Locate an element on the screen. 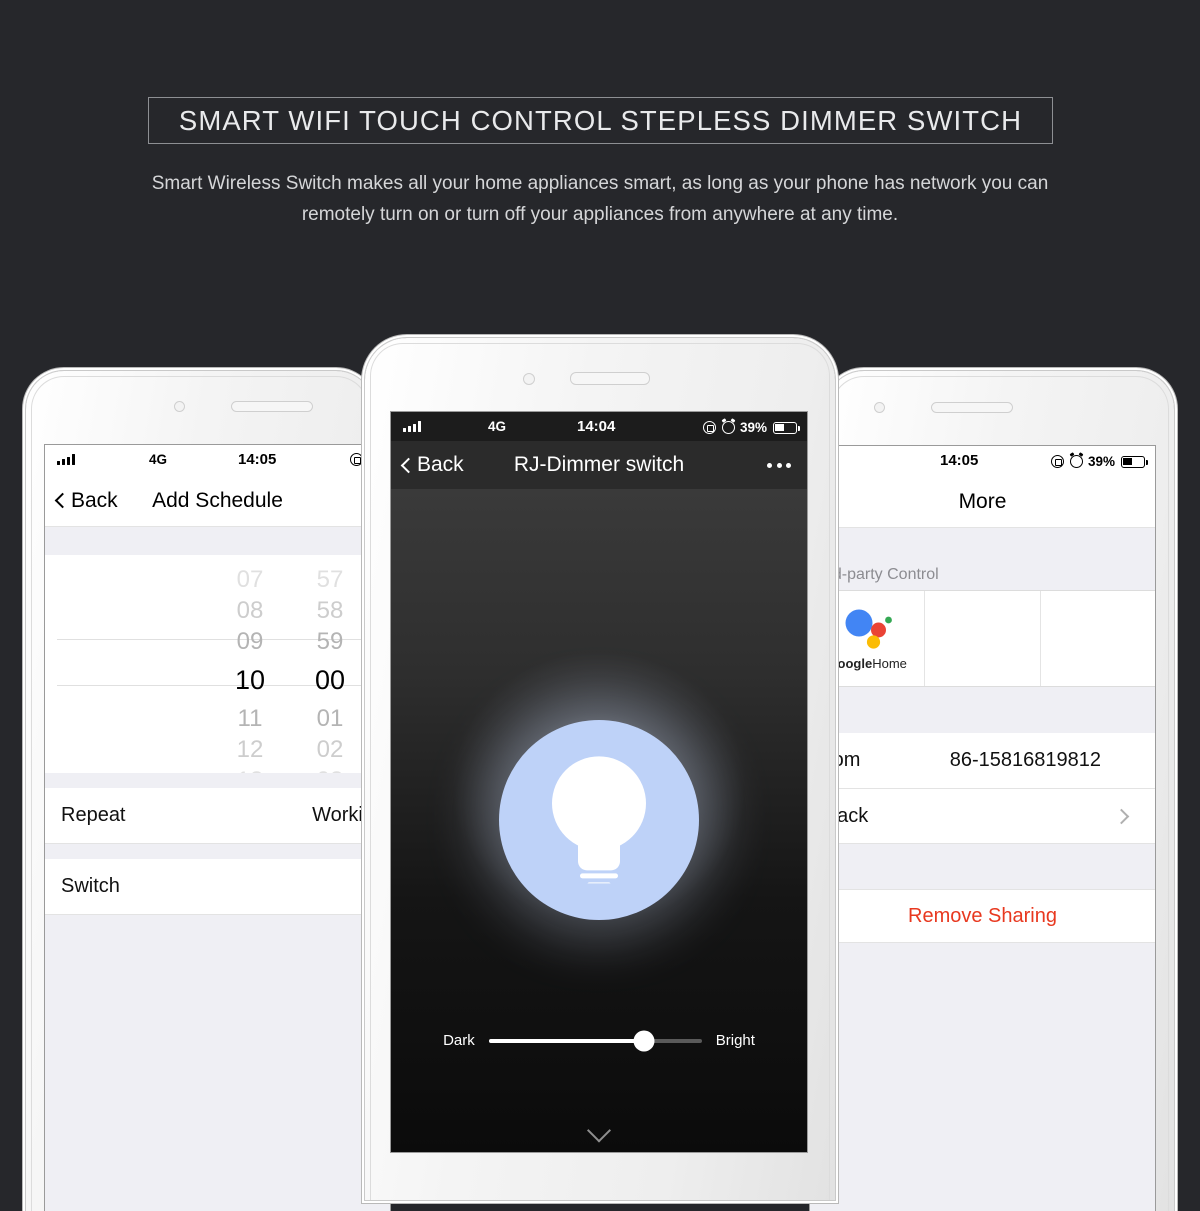  remove-sharing-label: Remove Sharing is located at coordinates (982, 915).